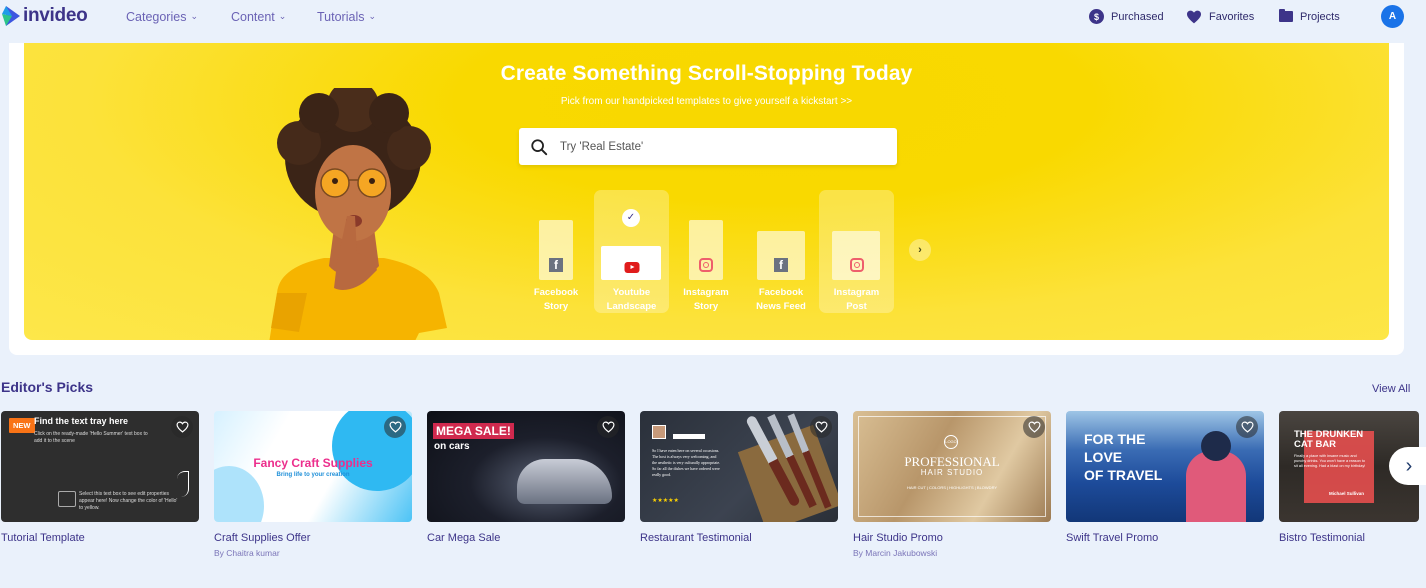 This screenshot has width=1426, height=588. I want to click on facebook-icon: f, so click(781, 265).